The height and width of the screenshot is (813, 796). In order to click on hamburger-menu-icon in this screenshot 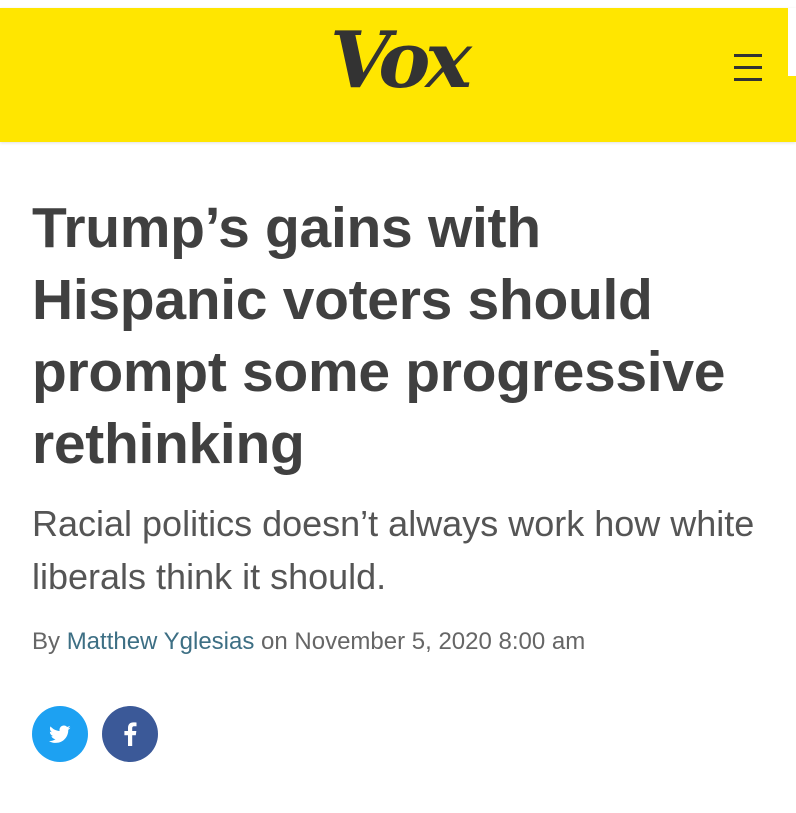, I will do `click(748, 68)`.